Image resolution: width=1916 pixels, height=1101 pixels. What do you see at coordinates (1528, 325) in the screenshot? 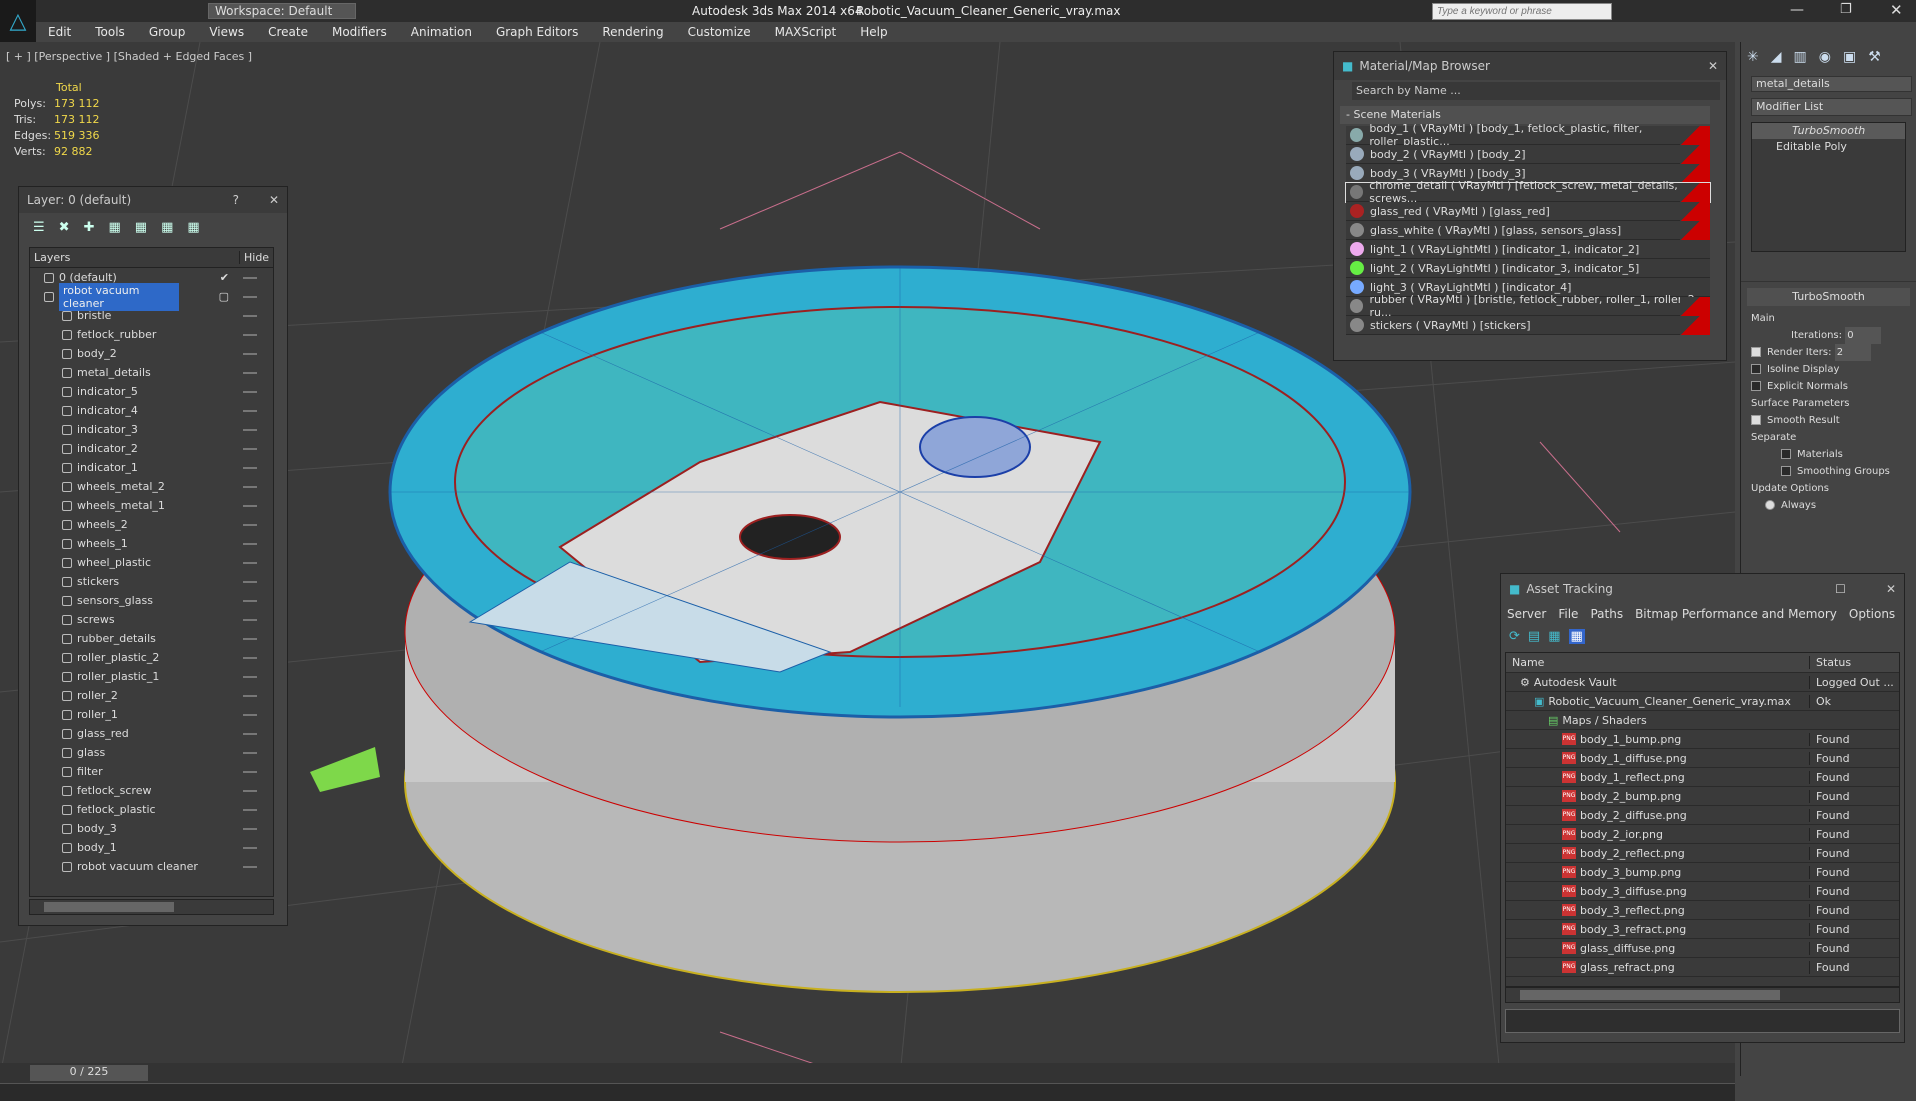
I see `material-item: stickers ( VRayMtl ) [stickers]` at bounding box center [1528, 325].